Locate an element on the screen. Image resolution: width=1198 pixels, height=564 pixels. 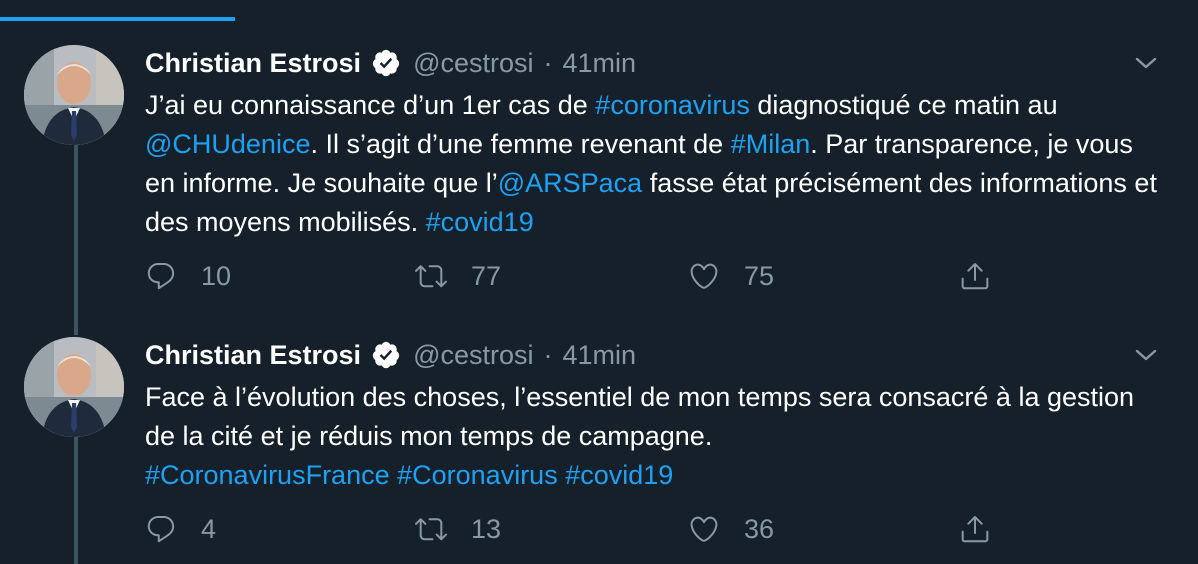
reply-count: 10 is located at coordinates (216, 275).